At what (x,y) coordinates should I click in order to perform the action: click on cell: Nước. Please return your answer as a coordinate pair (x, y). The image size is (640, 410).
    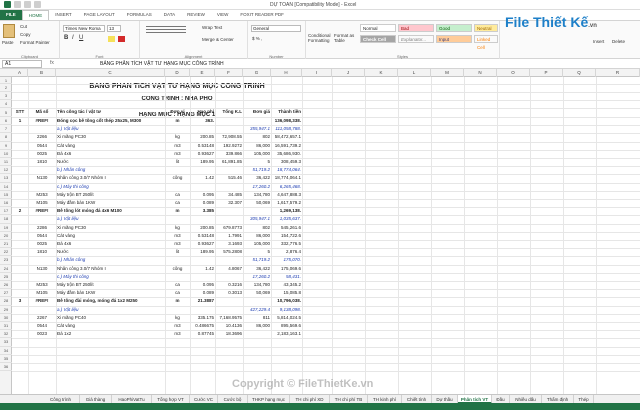
    Looking at the image, I should click on (110, 251).